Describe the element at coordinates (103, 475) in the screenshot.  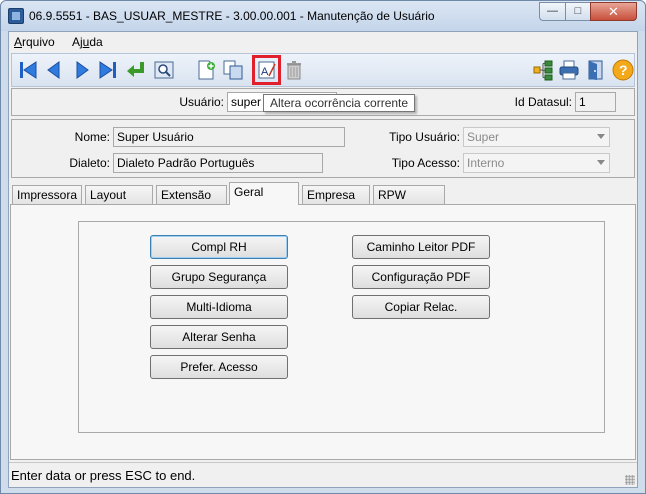
I see `status-text: Enter data or press ESC to end.` at that location.